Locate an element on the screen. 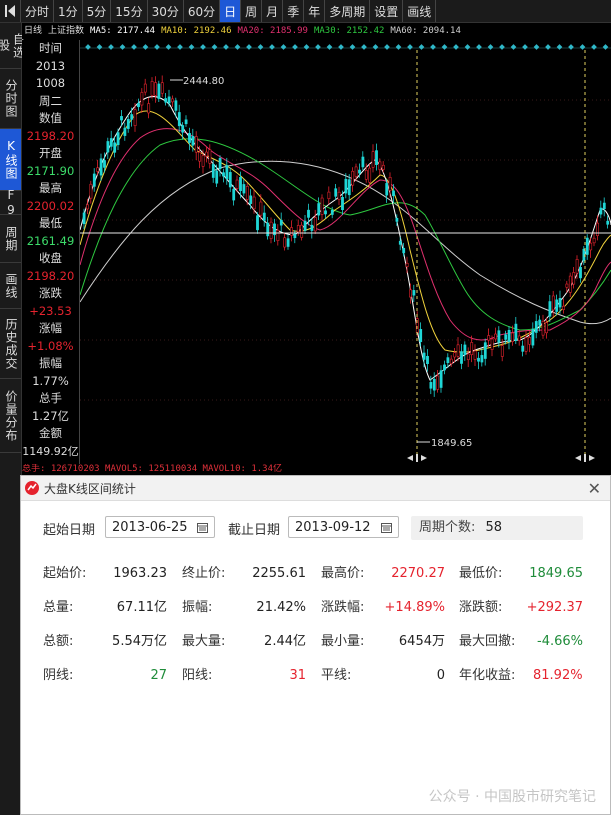 This screenshot has height=815, width=611. app-logo-icon is located at coordinates (32, 488).